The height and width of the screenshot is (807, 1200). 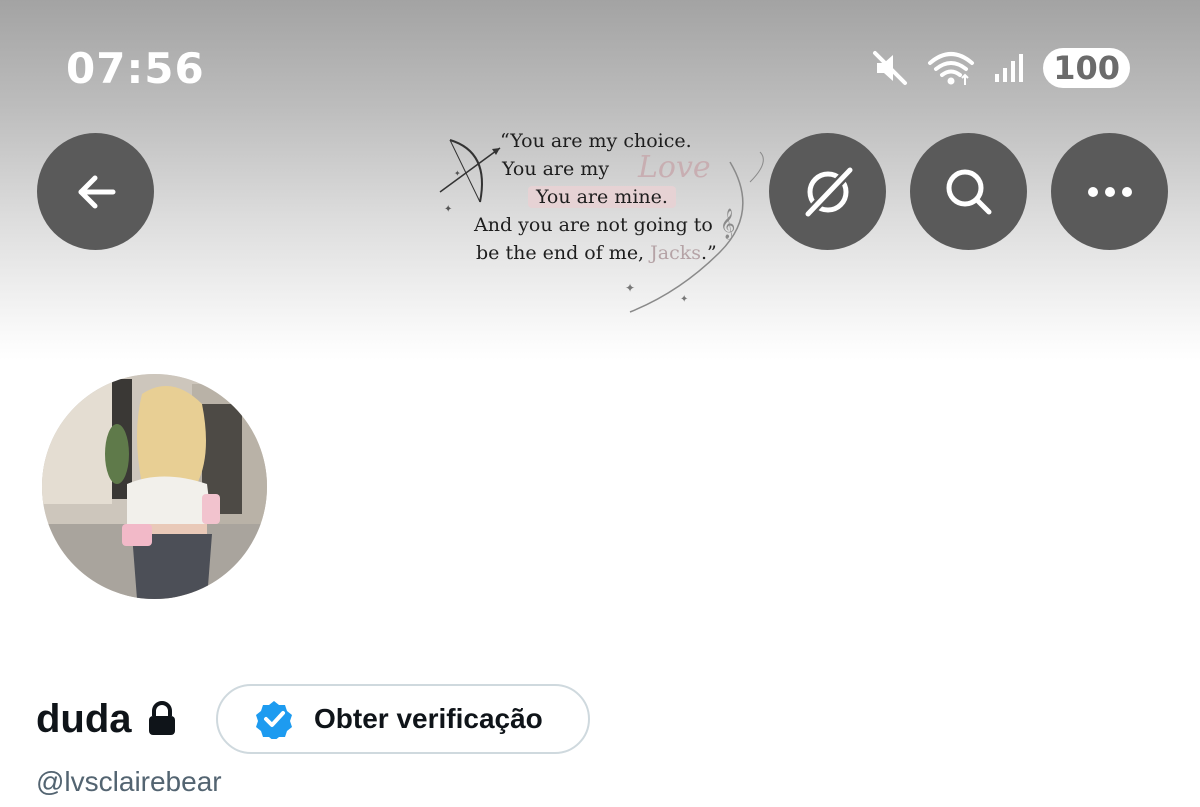 What do you see at coordinates (428, 718) in the screenshot?
I see `get-verified-label: Obter verificação` at bounding box center [428, 718].